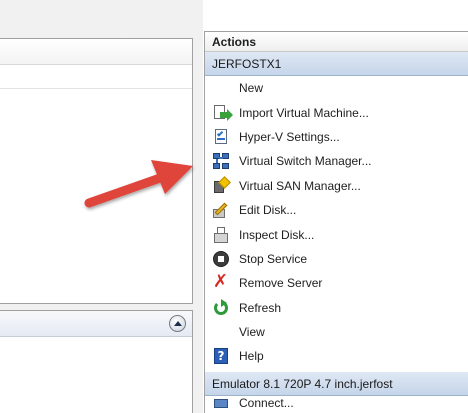 The height and width of the screenshot is (413, 468). Describe the element at coordinates (336, 283) in the screenshot. I see `action-remove-server: ✗ Remove Server` at that location.